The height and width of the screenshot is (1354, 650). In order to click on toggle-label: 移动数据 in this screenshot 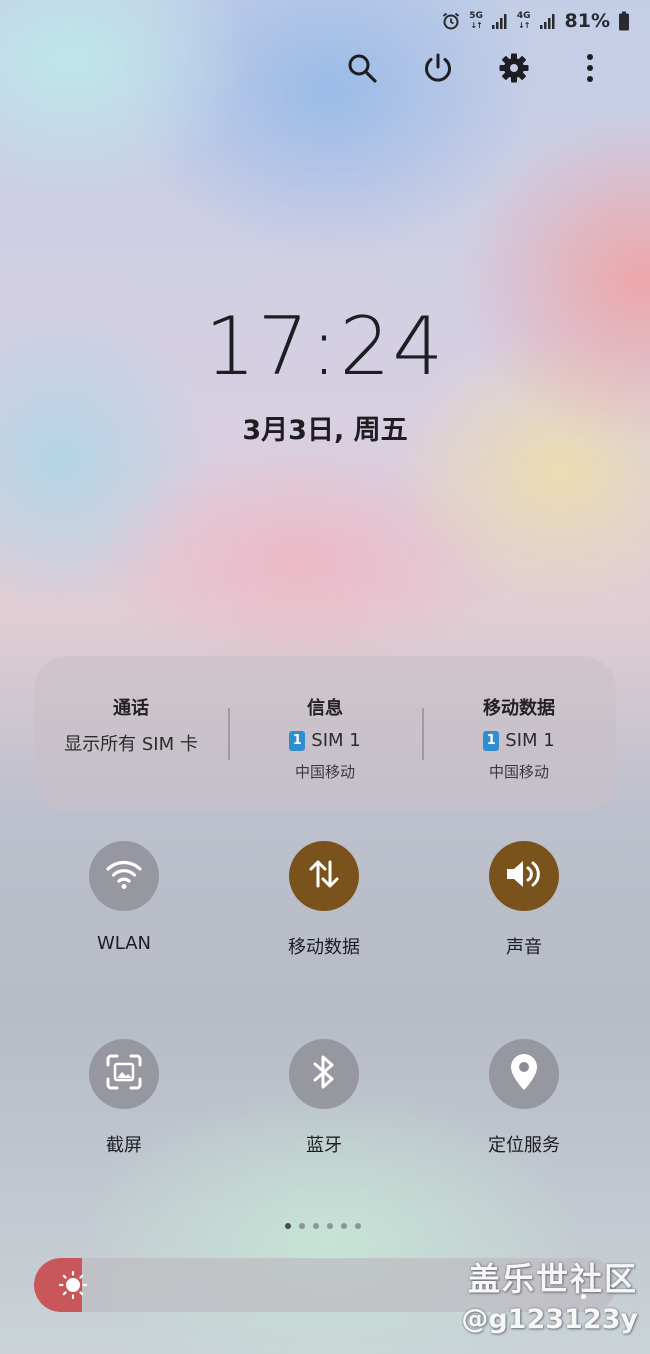, I will do `click(324, 947)`.